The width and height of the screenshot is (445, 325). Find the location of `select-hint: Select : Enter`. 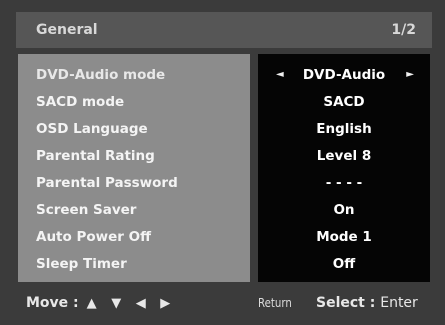

select-hint: Select : Enter is located at coordinates (367, 303).